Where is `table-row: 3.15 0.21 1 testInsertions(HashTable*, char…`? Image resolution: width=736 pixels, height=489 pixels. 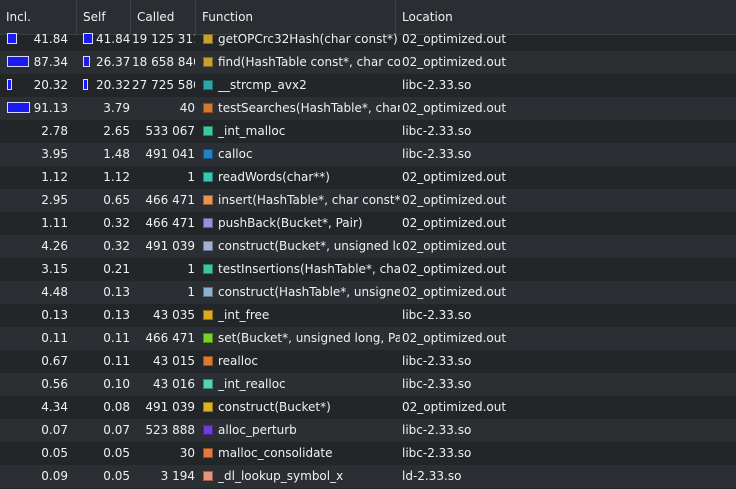 table-row: 3.15 0.21 1 testInsertions(HashTable*, char… is located at coordinates (368, 269).